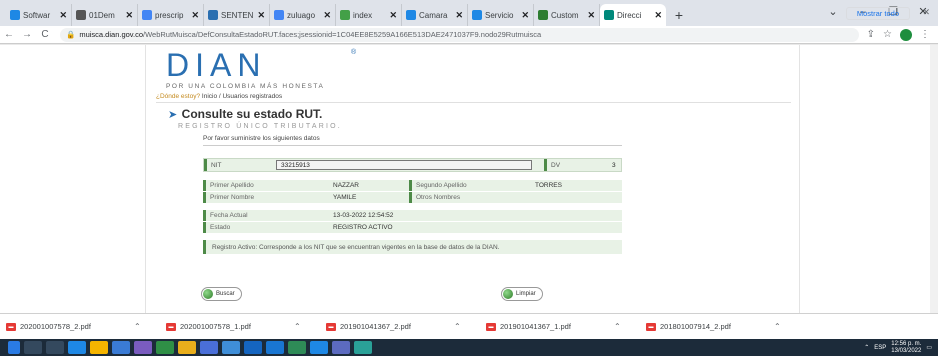 This screenshot has width=938, height=356. I want to click on tab-label: SENTEN, so click(237, 15).